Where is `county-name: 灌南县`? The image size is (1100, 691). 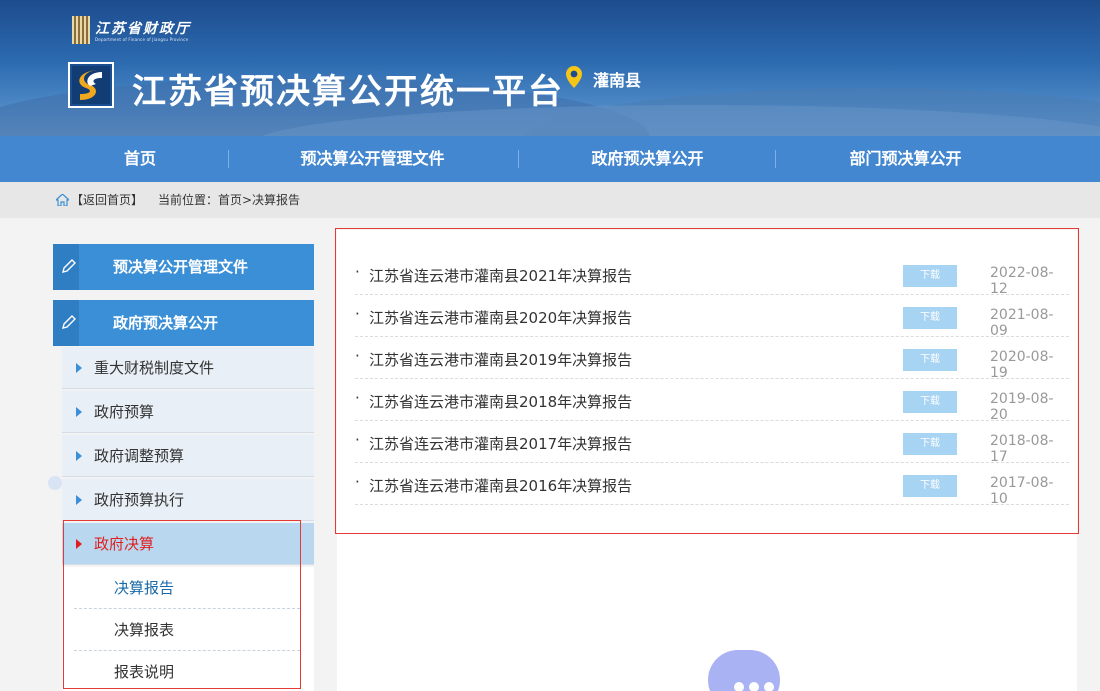
county-name: 灌南县 is located at coordinates (617, 79).